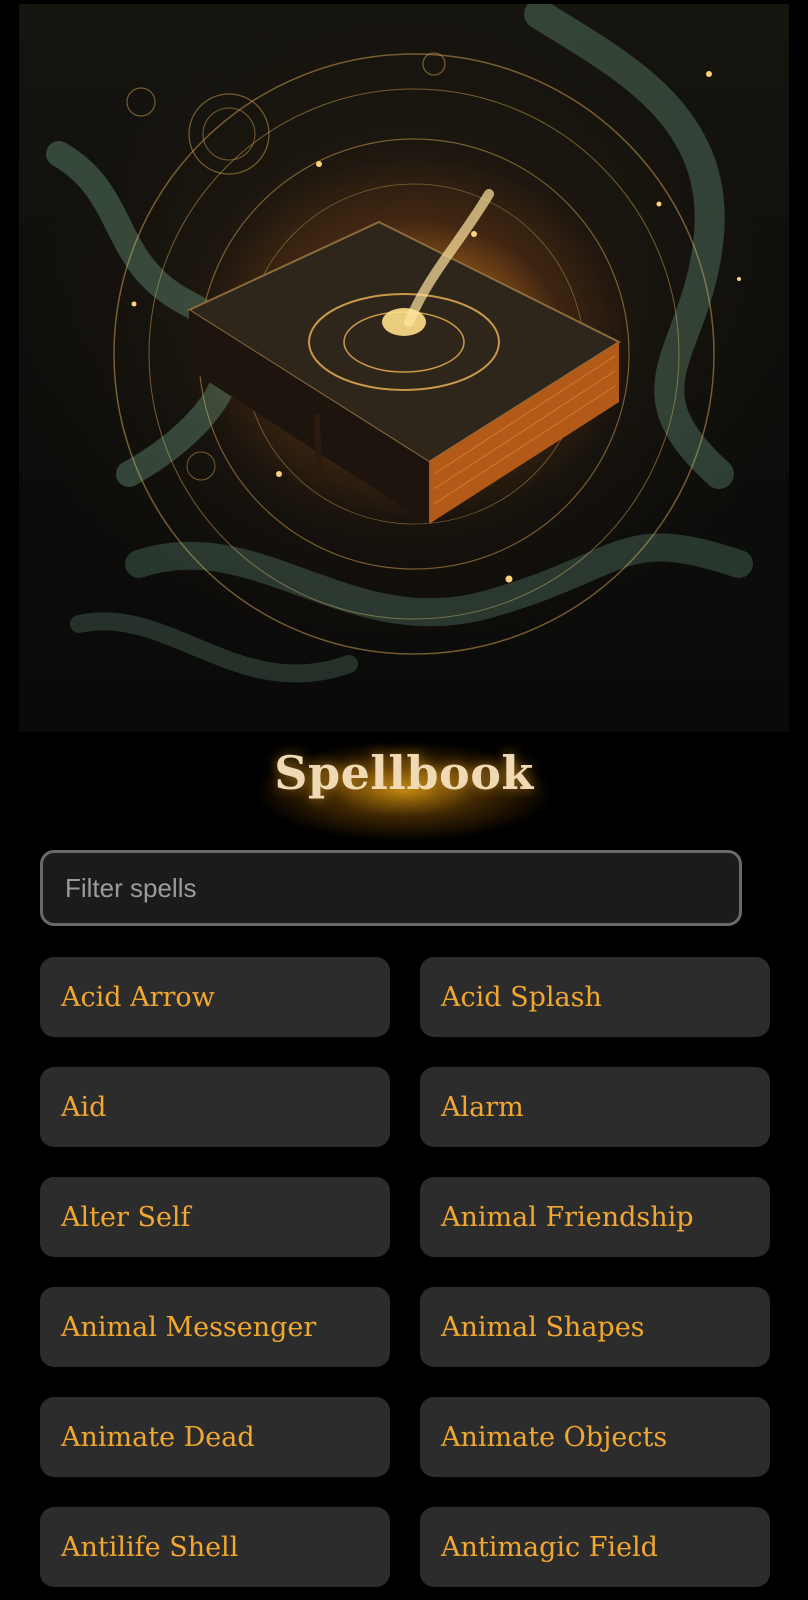 The width and height of the screenshot is (808, 1600). Describe the element at coordinates (215, 1107) in the screenshot. I see `spell-item-aid: Aid` at that location.